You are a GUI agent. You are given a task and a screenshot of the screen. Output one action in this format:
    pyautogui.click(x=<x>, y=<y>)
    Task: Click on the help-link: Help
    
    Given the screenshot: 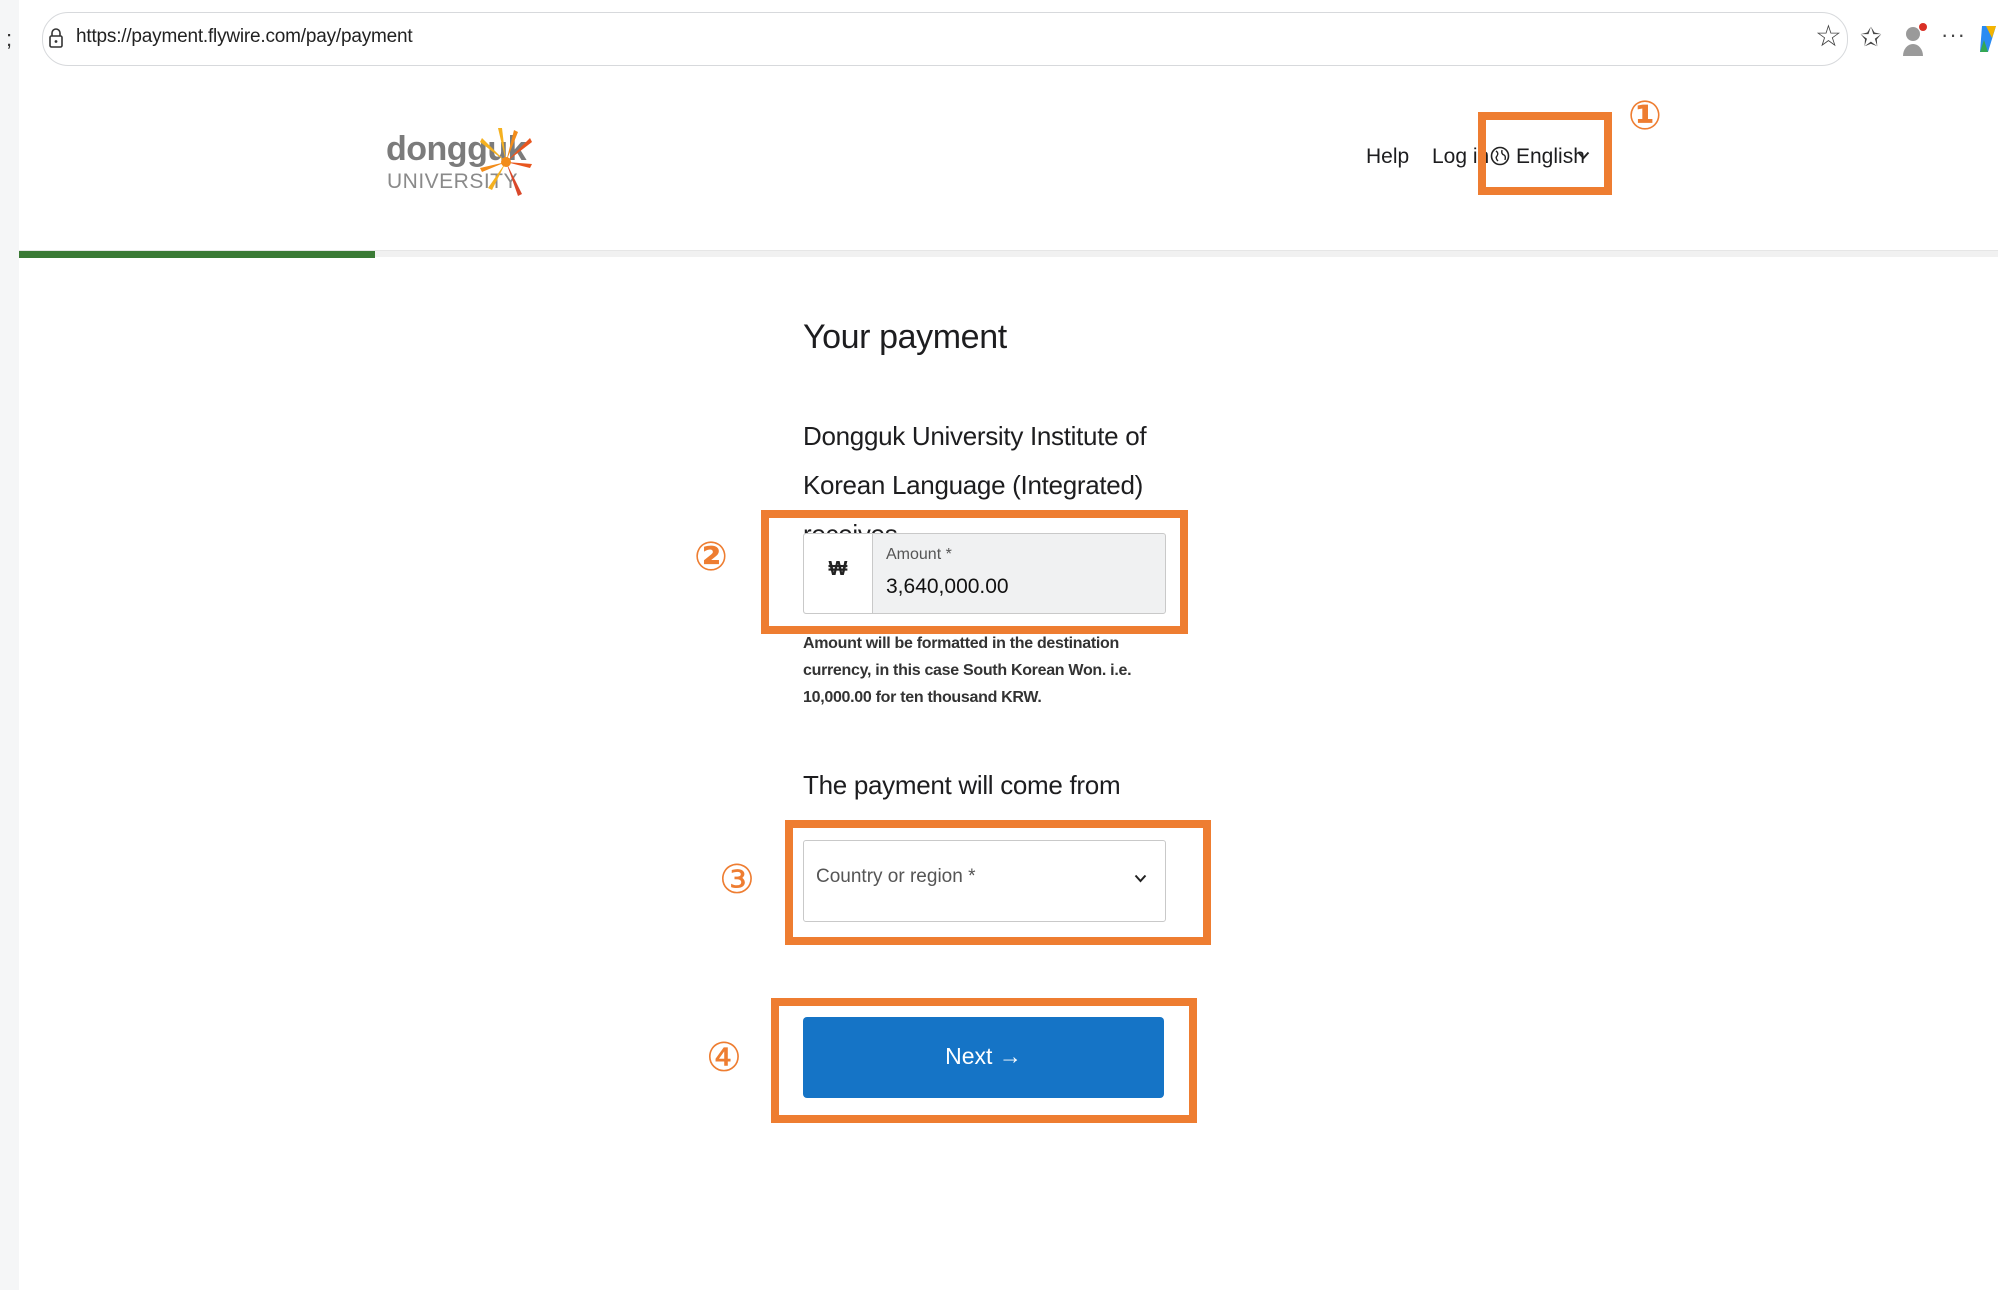 What is the action you would take?
    pyautogui.click(x=1387, y=157)
    